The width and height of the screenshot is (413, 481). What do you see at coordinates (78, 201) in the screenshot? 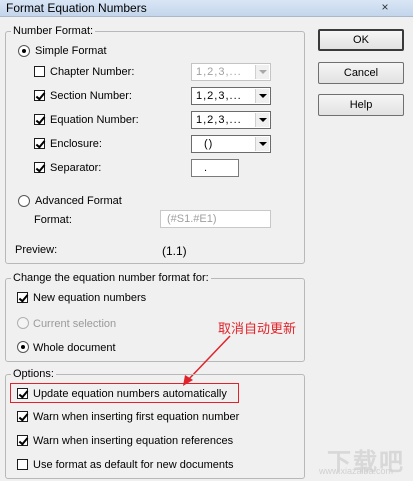
I see `advanced-format-label: Advanced Format` at bounding box center [78, 201].